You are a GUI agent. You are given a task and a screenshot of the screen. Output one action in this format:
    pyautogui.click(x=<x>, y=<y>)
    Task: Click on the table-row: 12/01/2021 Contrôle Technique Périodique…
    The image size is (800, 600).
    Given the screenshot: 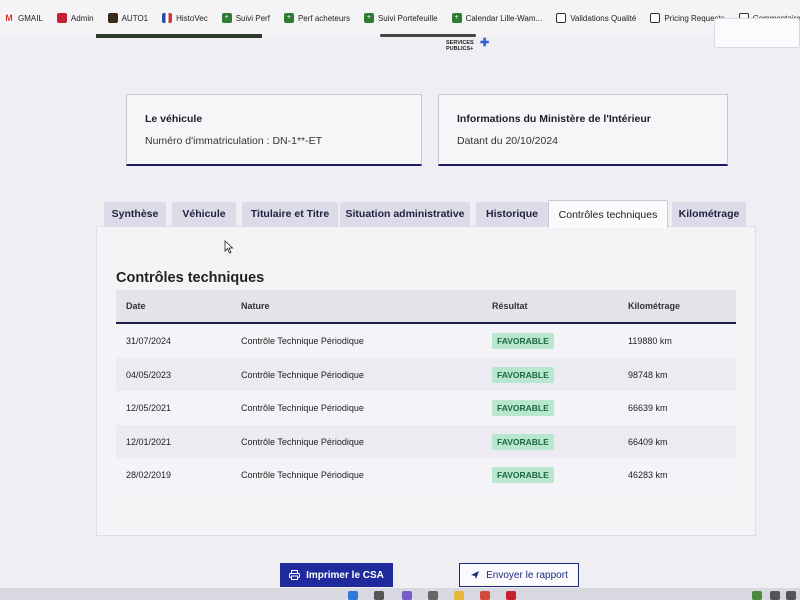 What is the action you would take?
    pyautogui.click(x=426, y=441)
    